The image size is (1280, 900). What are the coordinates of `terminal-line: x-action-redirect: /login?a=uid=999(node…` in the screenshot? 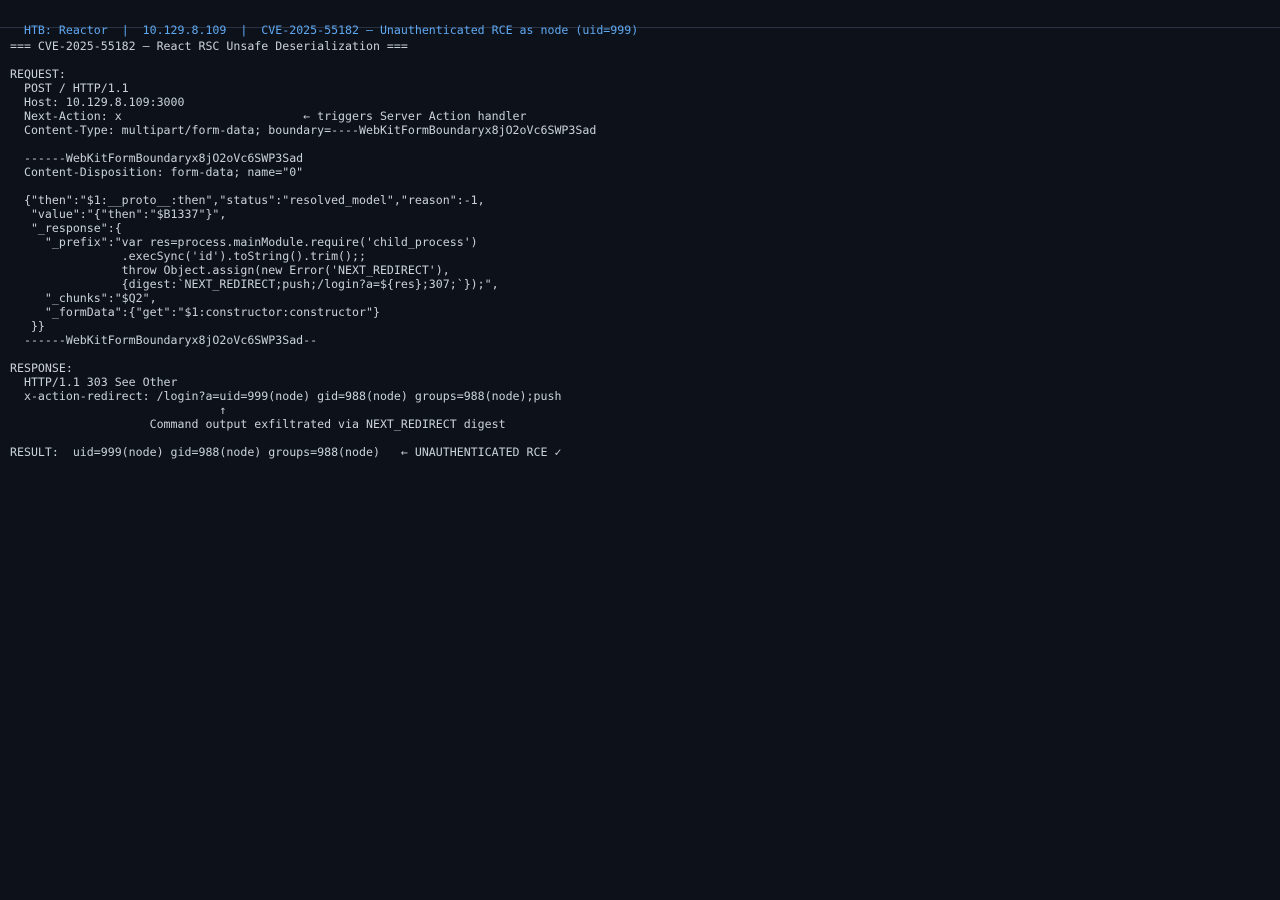 It's located at (286, 396).